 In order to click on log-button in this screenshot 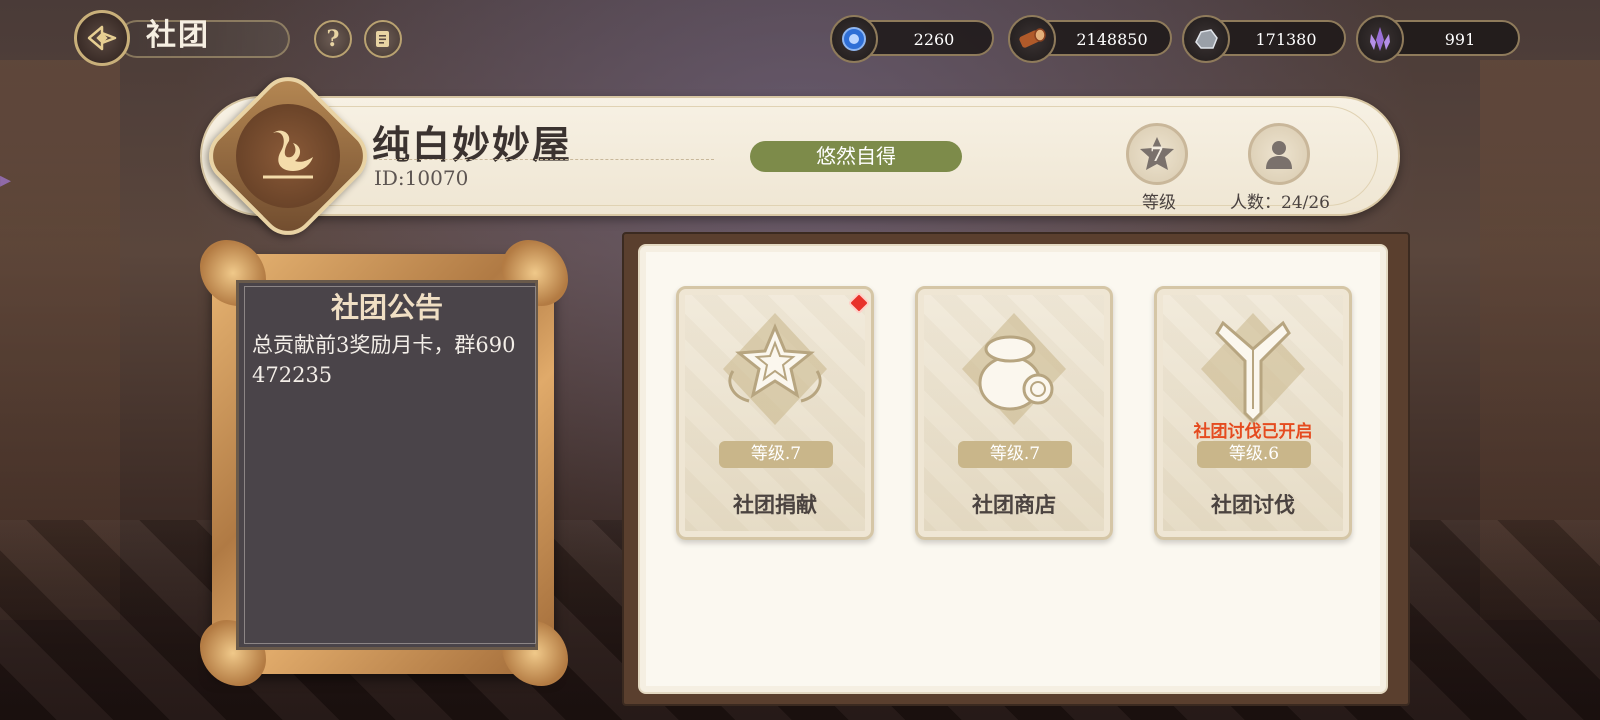, I will do `click(383, 39)`.